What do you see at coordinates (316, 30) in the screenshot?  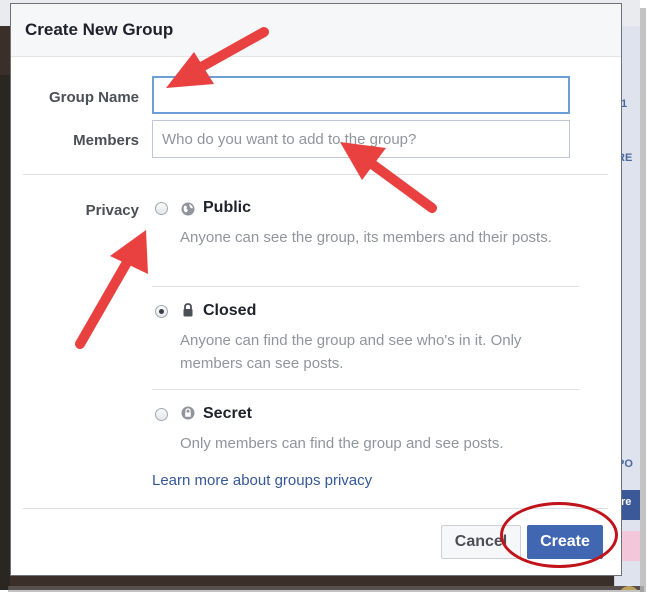 I see `dialog-header: Create New Group` at bounding box center [316, 30].